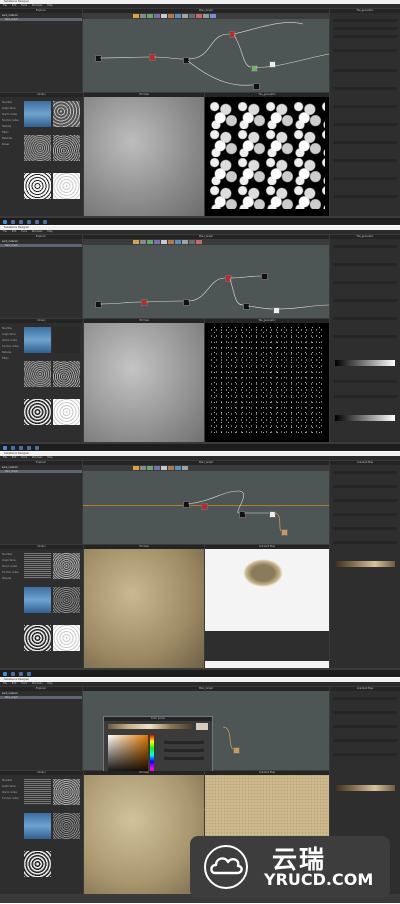 The height and width of the screenshot is (904, 400). I want to click on library-category: Filters, so click(12, 132).